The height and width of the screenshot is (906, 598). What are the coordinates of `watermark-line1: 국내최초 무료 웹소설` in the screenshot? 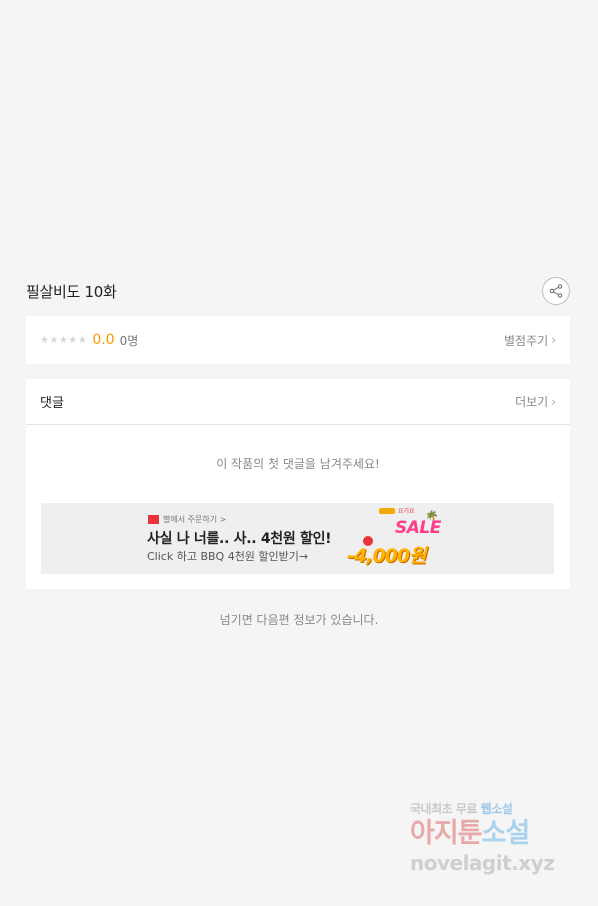 It's located at (495, 808).